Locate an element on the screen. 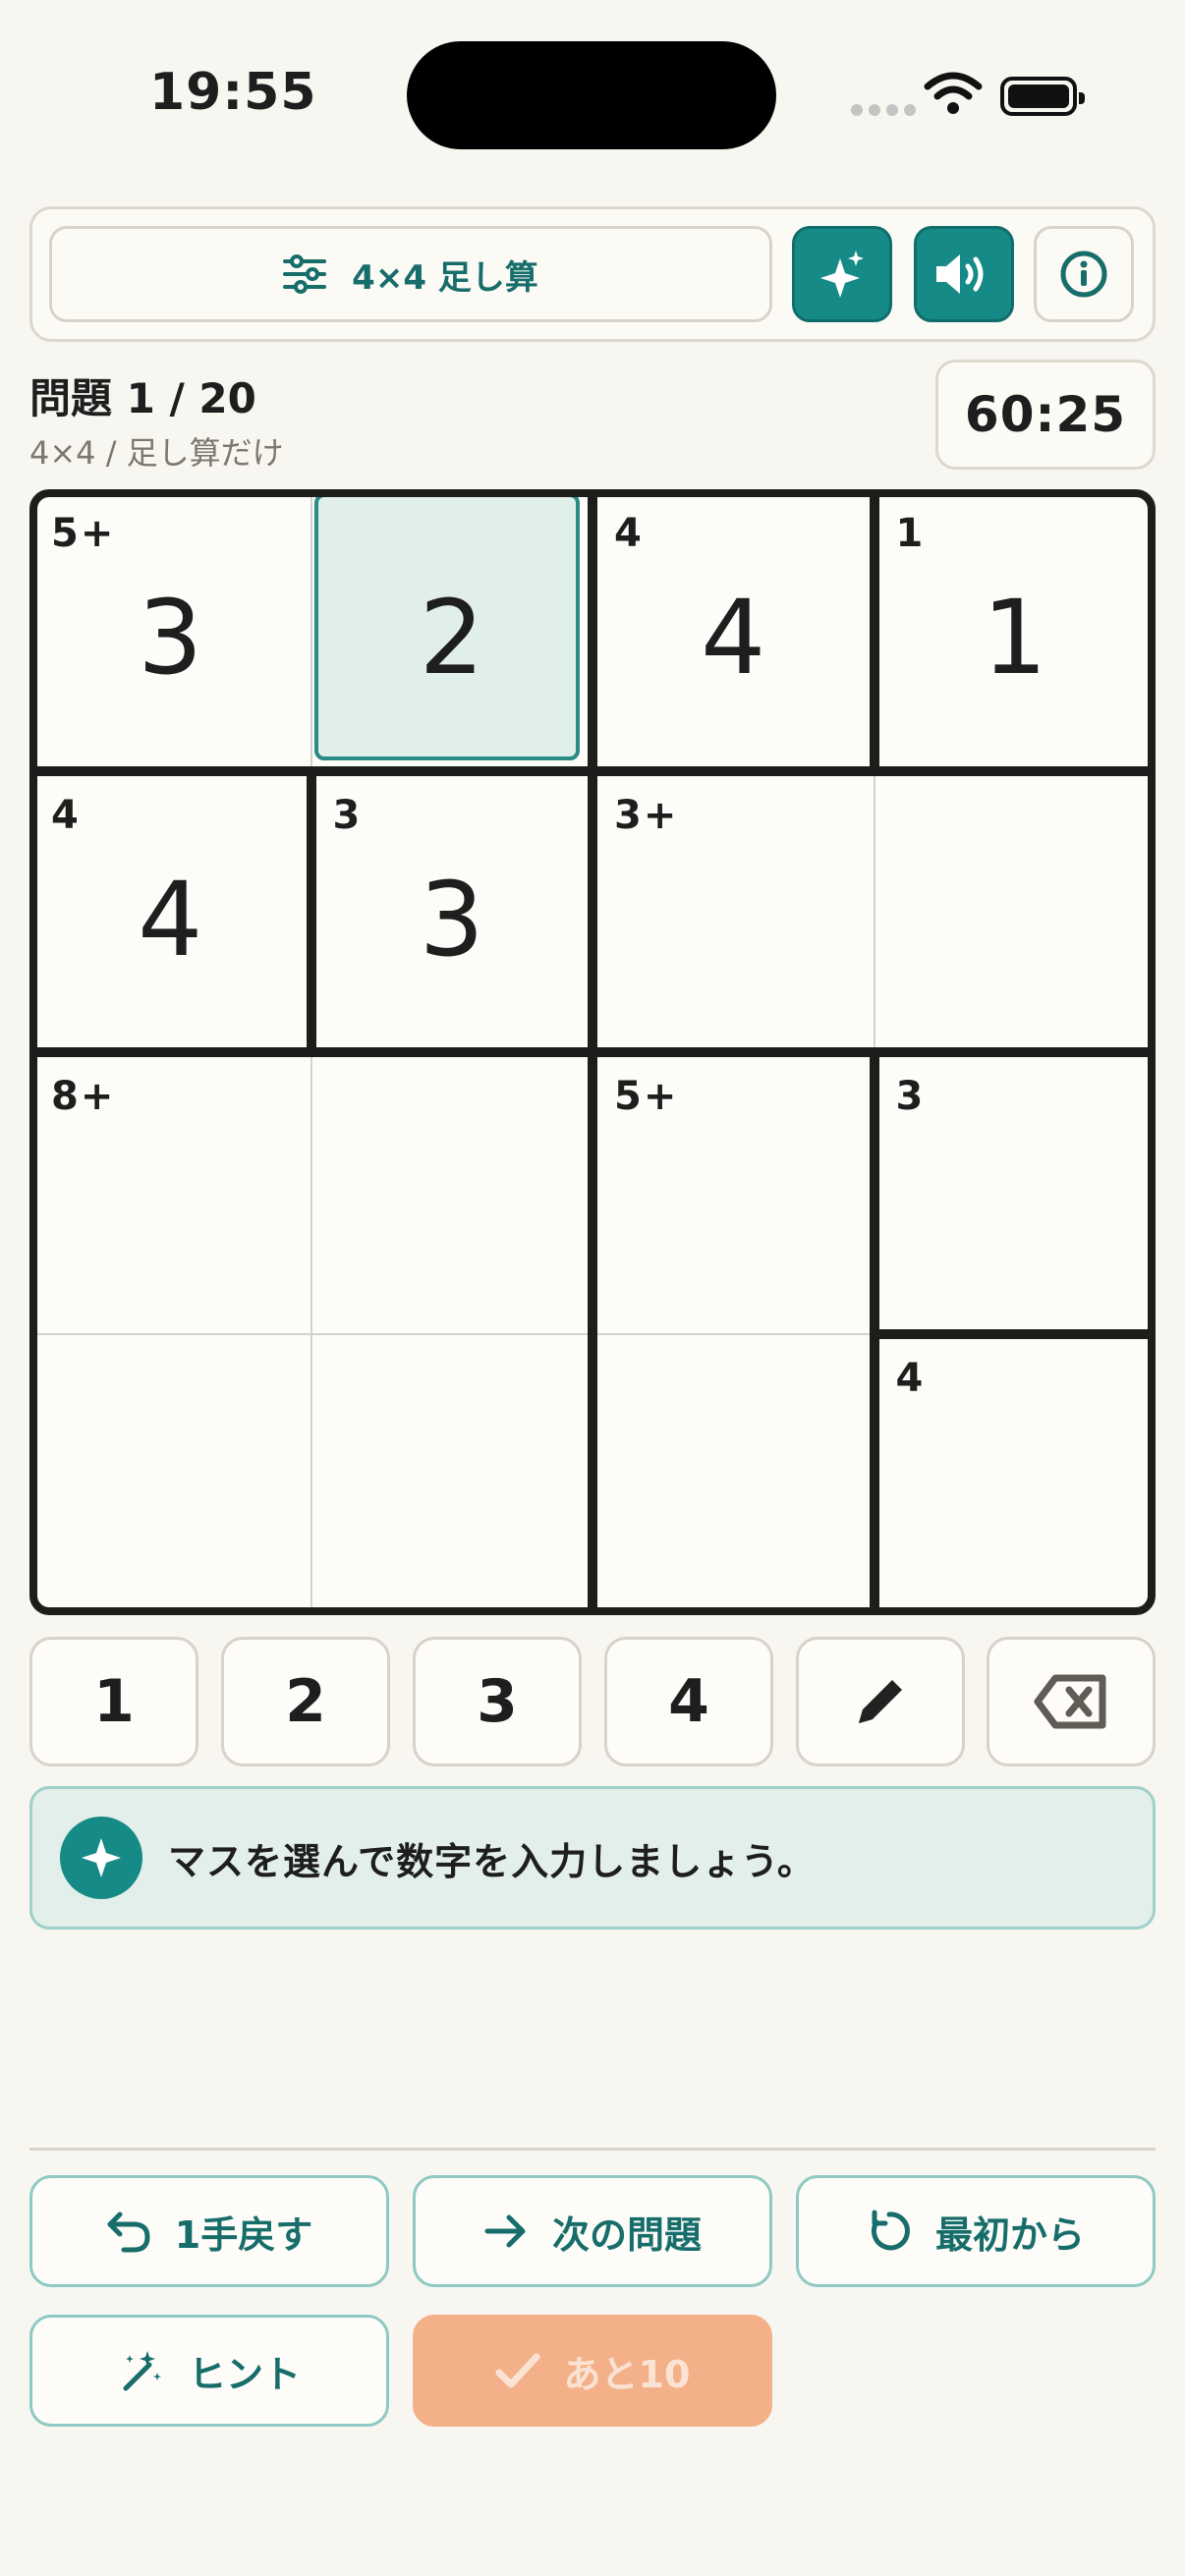 The image size is (1185, 2576). battery-icon is located at coordinates (1042, 96).